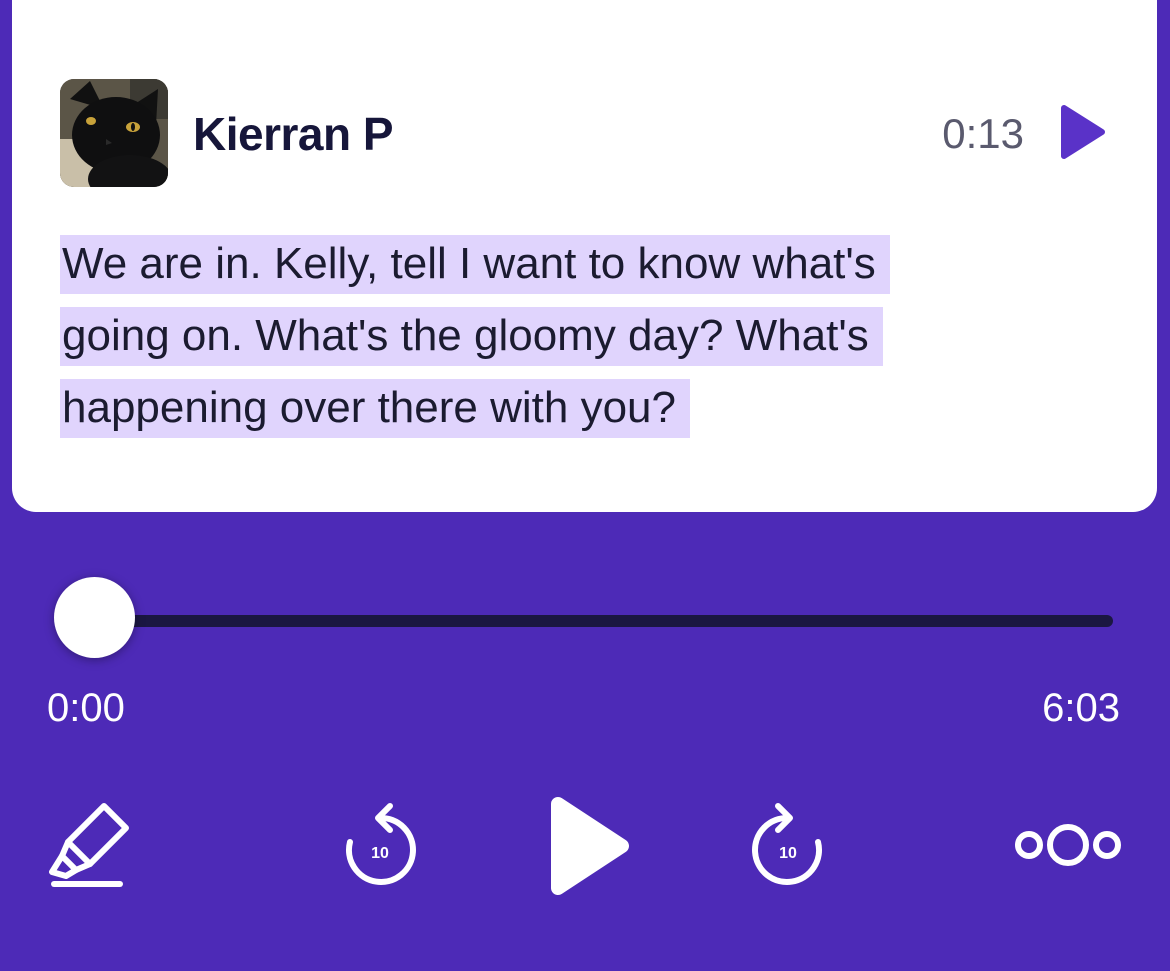  I want to click on skip-back-button: 10, so click(380, 845).